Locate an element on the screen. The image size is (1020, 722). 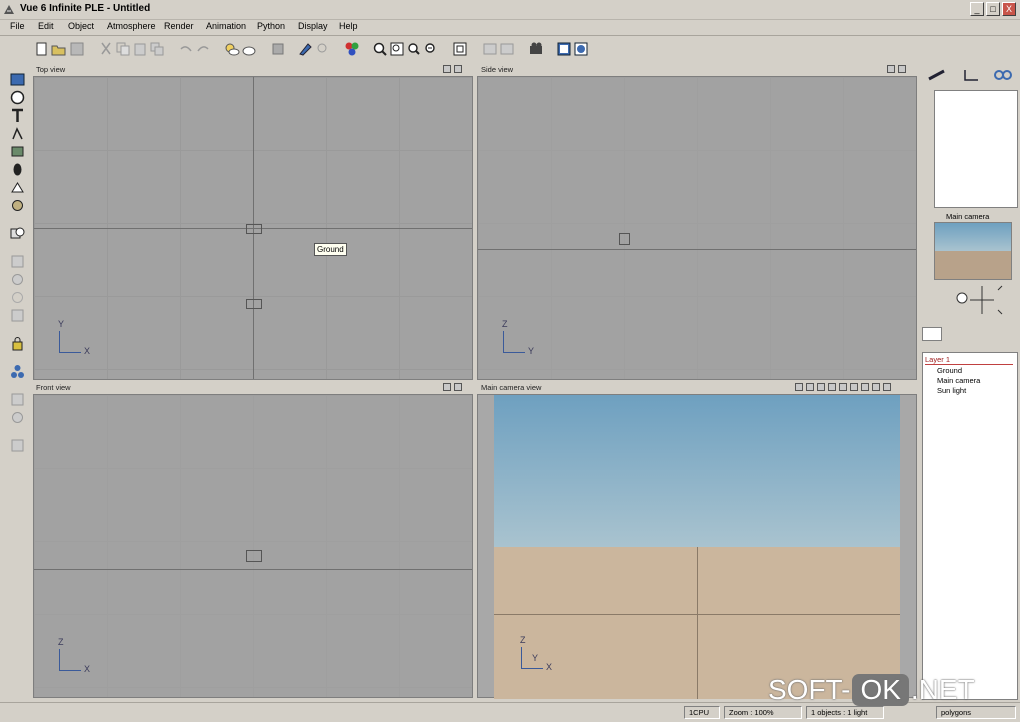
axis-z-label: Z is located at coordinates (523, 640).